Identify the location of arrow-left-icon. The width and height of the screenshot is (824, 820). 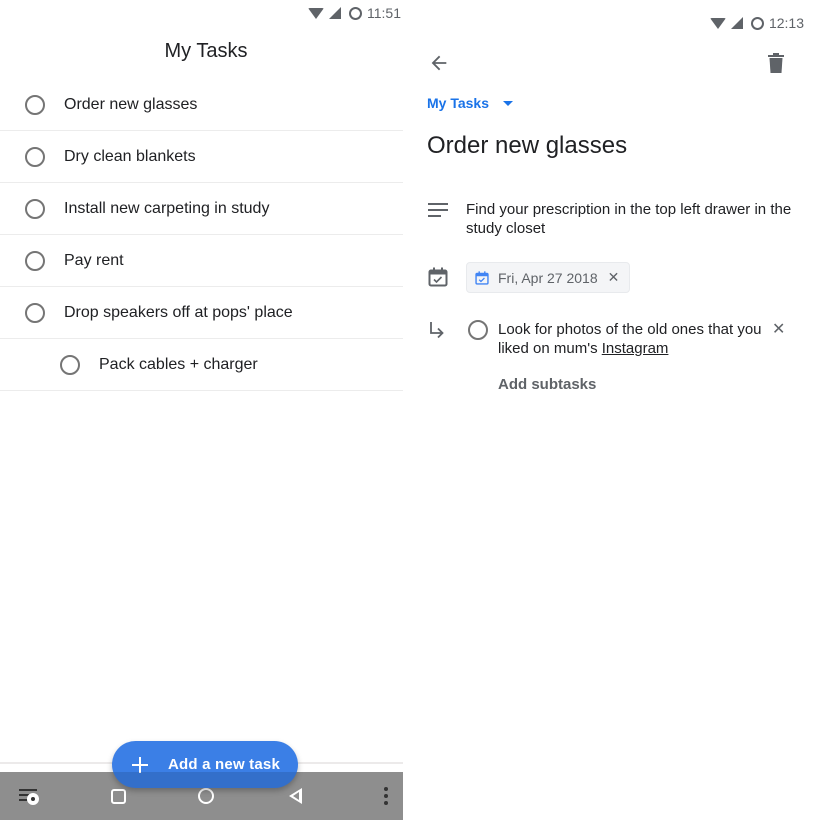
(439, 63).